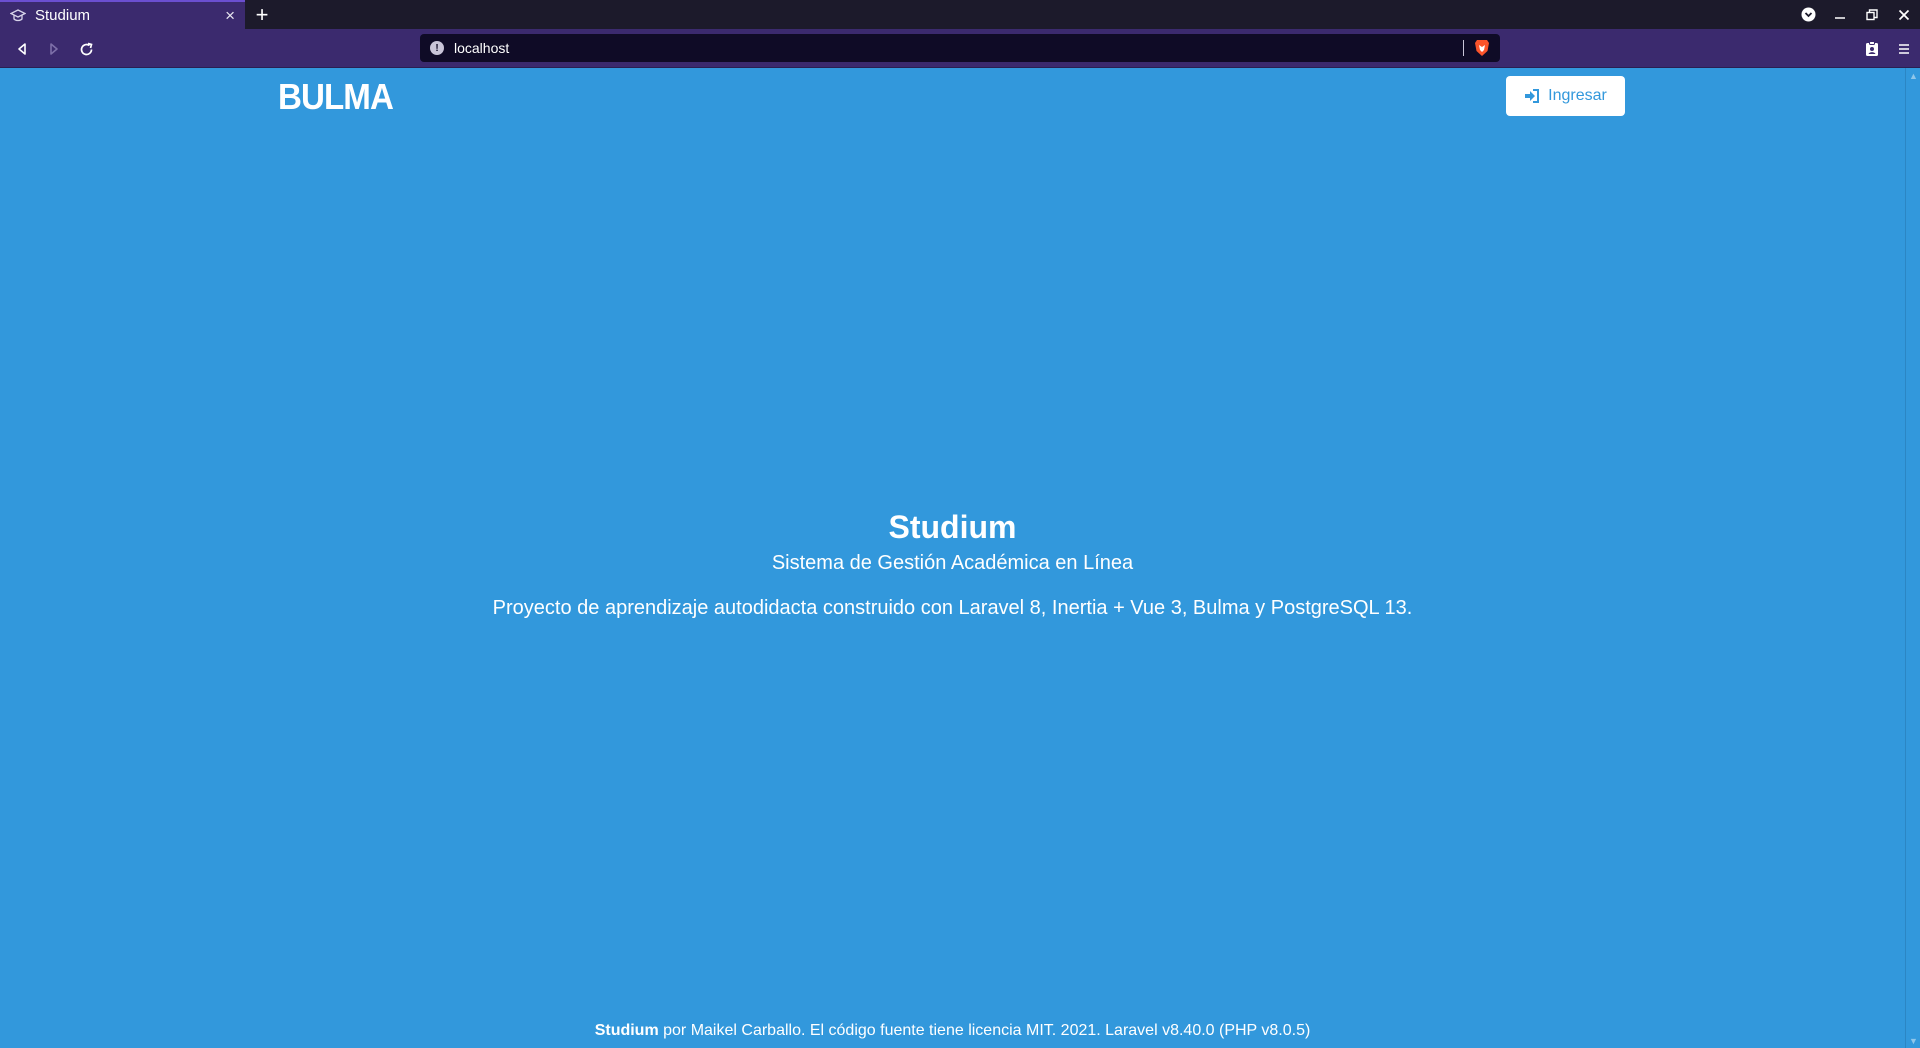 This screenshot has height=1048, width=1920. I want to click on back-icon, so click(22, 49).